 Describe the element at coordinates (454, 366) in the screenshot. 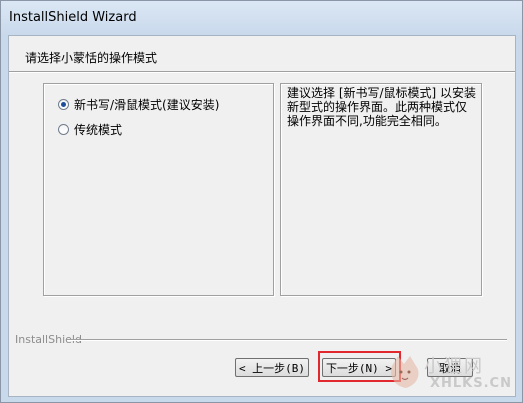

I see `watermark-site-name: 小狸网` at that location.